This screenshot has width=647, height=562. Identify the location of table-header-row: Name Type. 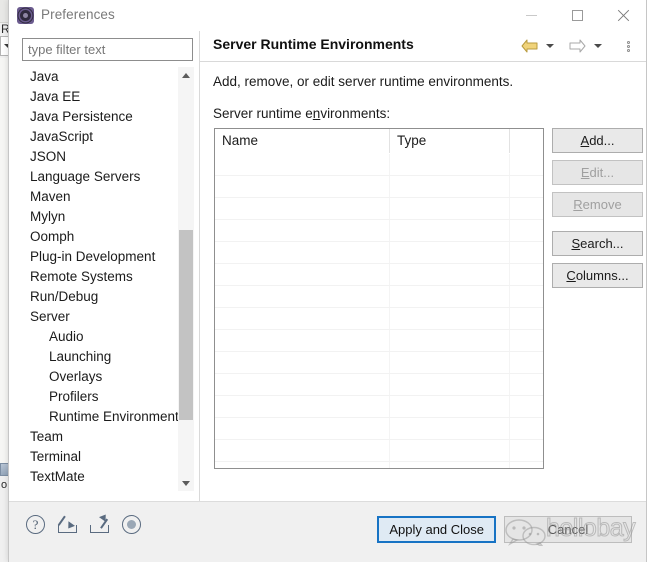
(379, 141).